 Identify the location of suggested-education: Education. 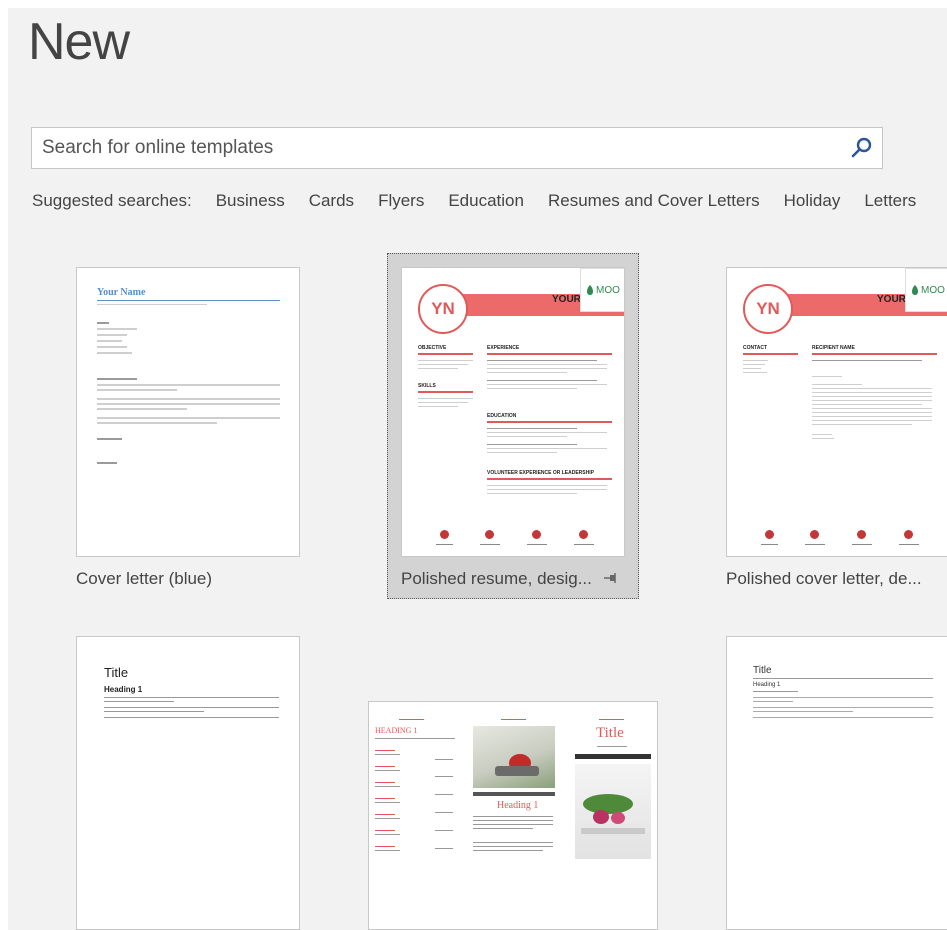
(486, 201).